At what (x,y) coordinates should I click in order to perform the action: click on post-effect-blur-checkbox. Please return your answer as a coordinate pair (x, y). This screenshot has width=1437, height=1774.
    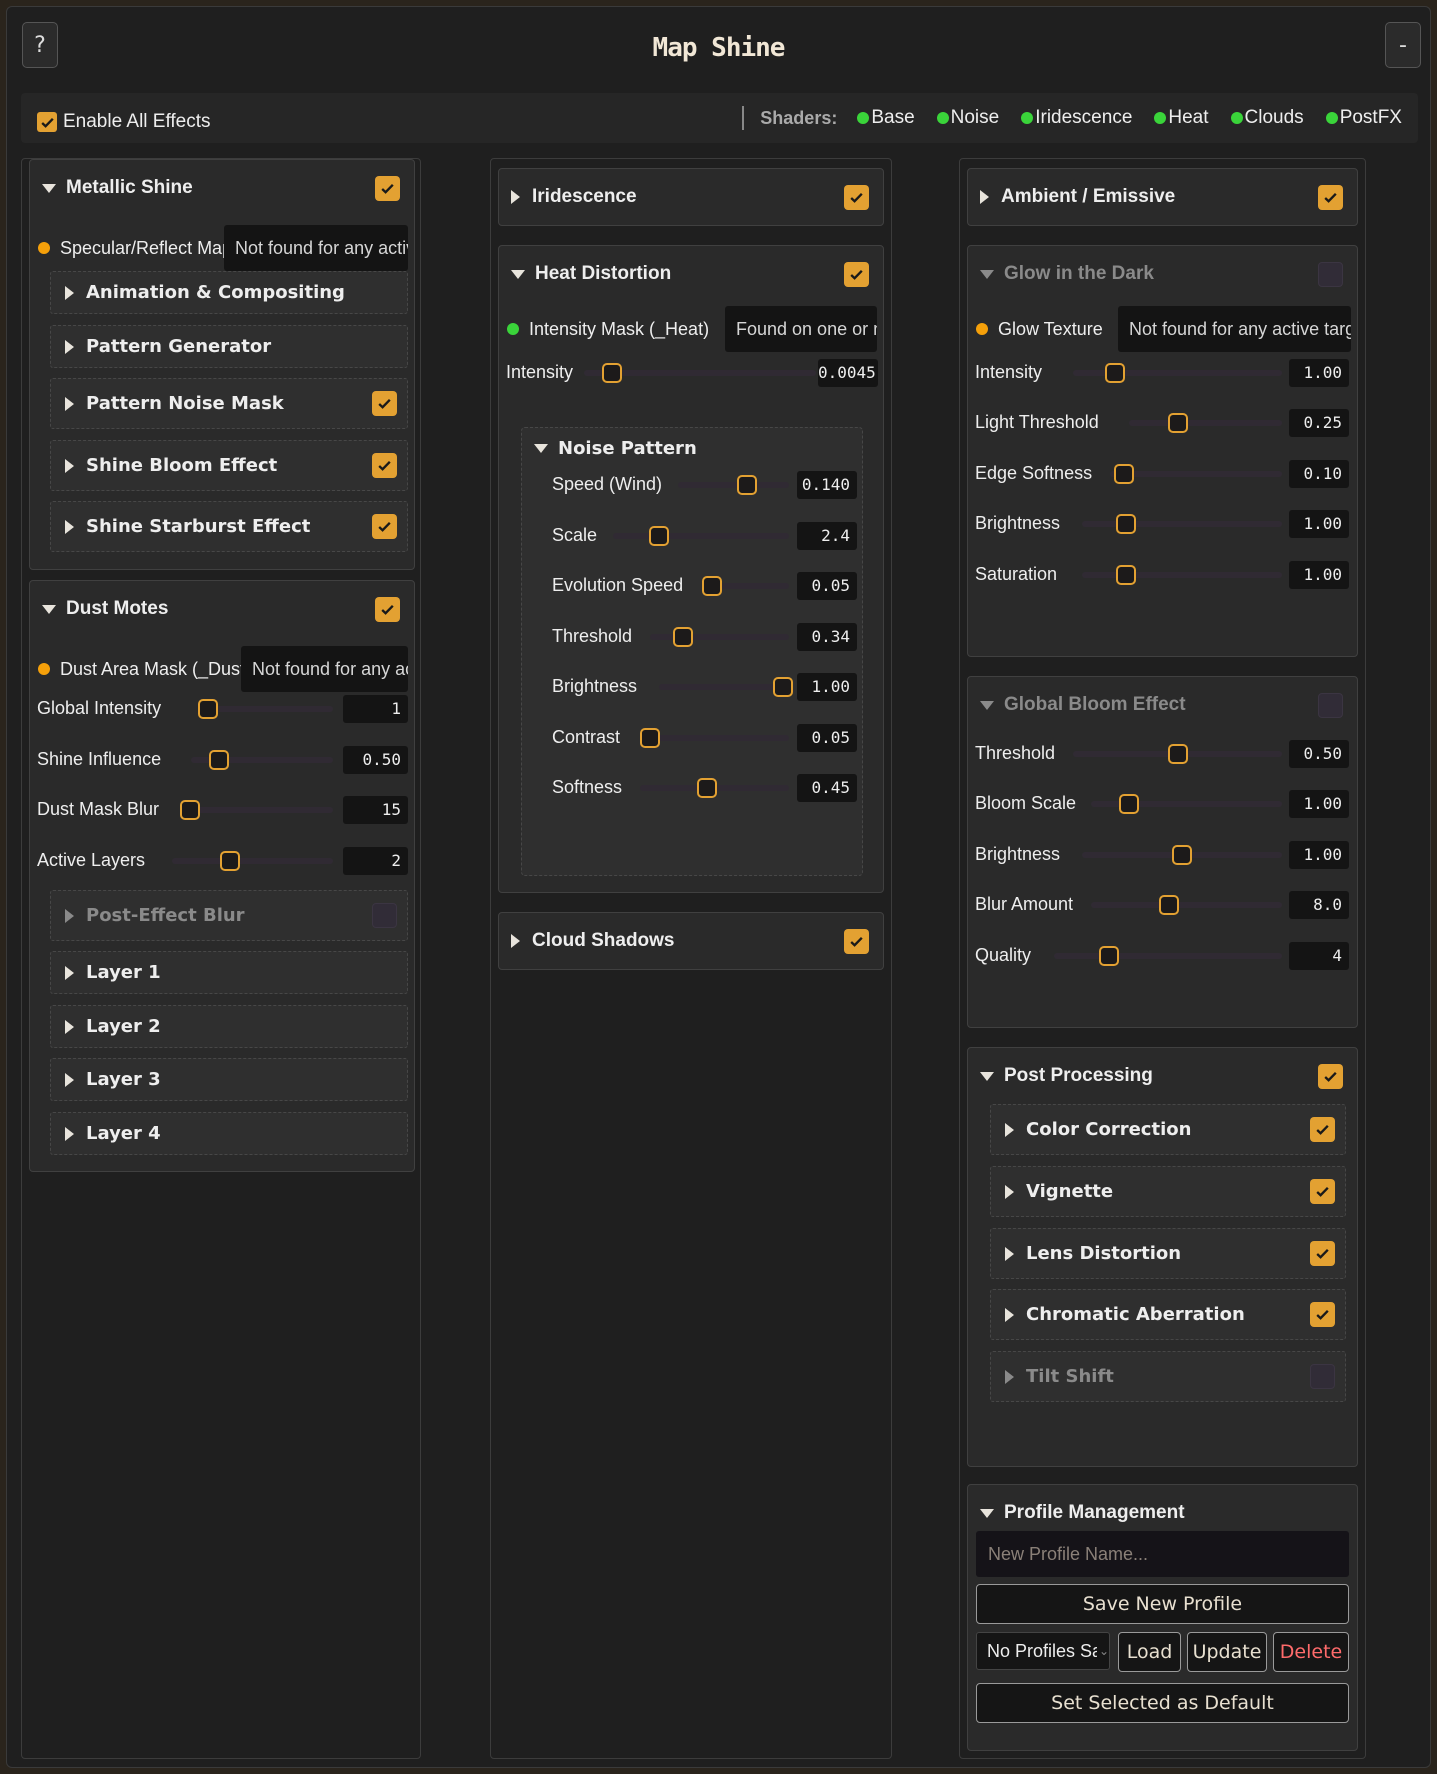
    Looking at the image, I should click on (384, 915).